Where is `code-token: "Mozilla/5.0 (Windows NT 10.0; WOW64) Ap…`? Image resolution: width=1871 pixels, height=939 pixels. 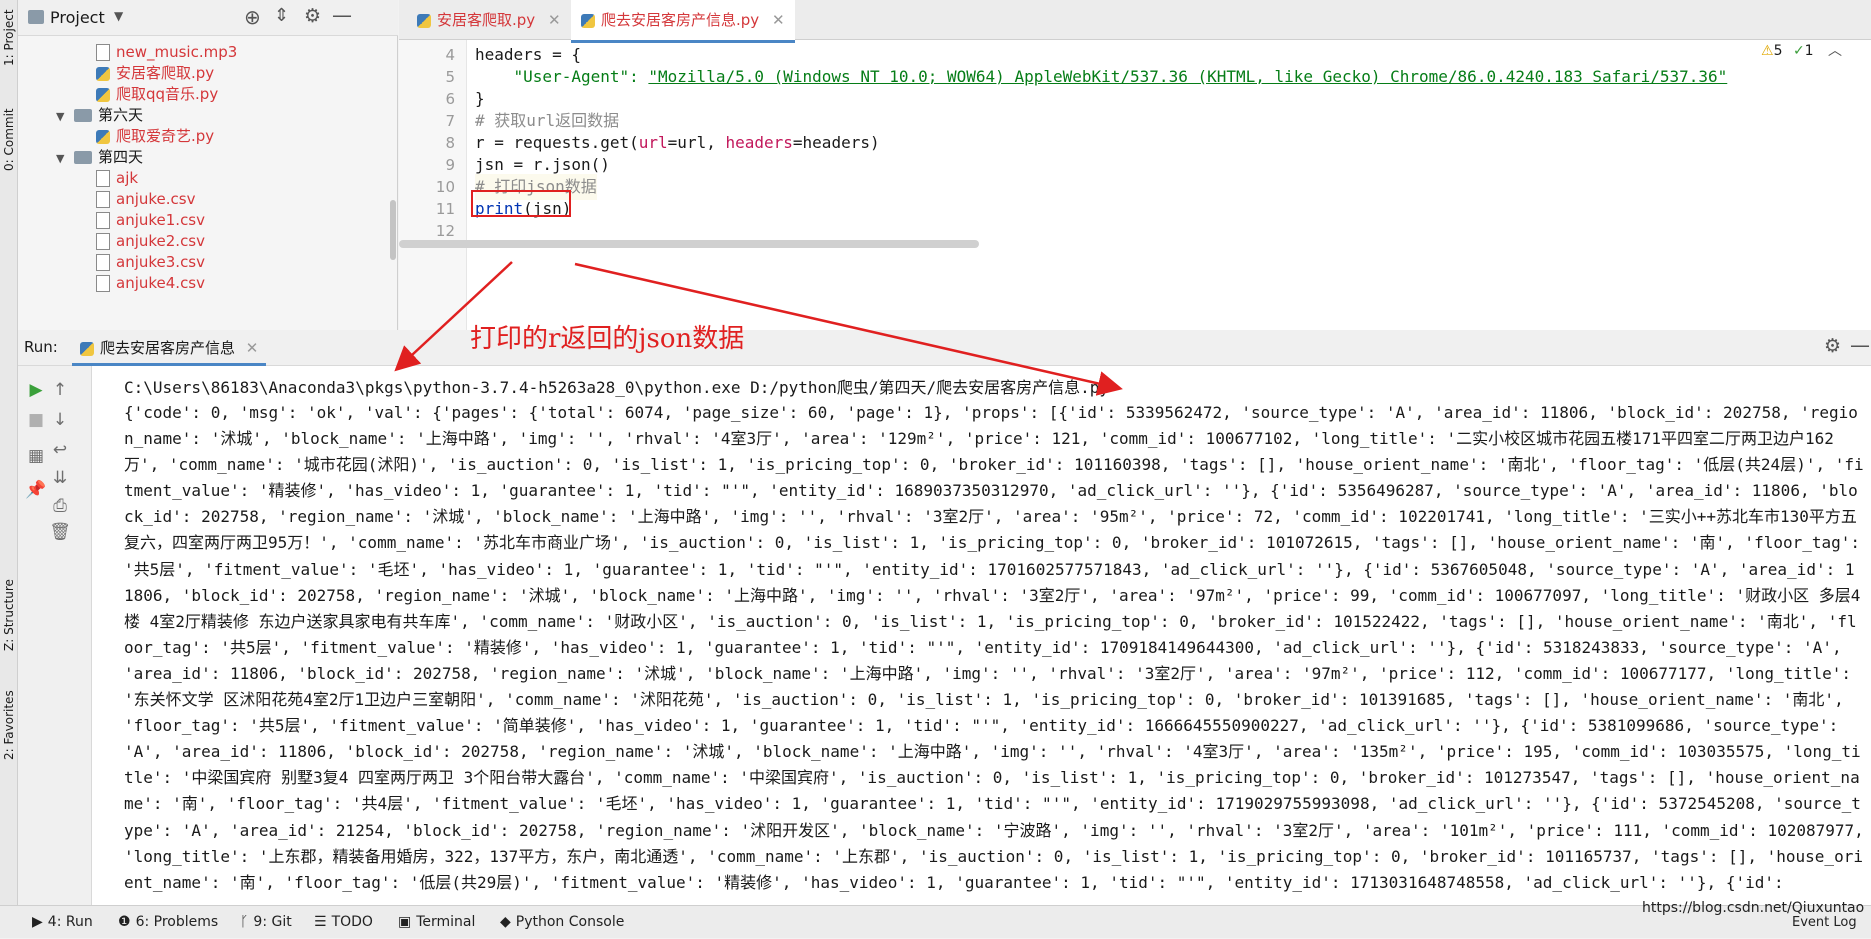
code-token: "Mozilla/5.0 (Windows NT 10.0; WOW64) Ap… is located at coordinates (1188, 76).